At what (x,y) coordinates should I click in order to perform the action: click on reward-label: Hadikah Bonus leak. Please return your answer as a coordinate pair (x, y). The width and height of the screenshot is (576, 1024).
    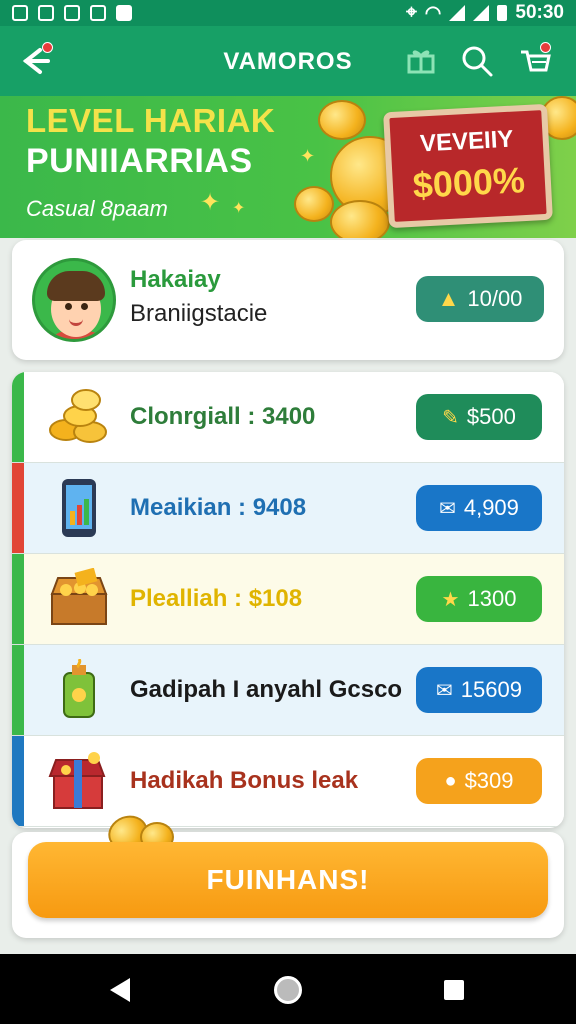
    Looking at the image, I should click on (244, 780).